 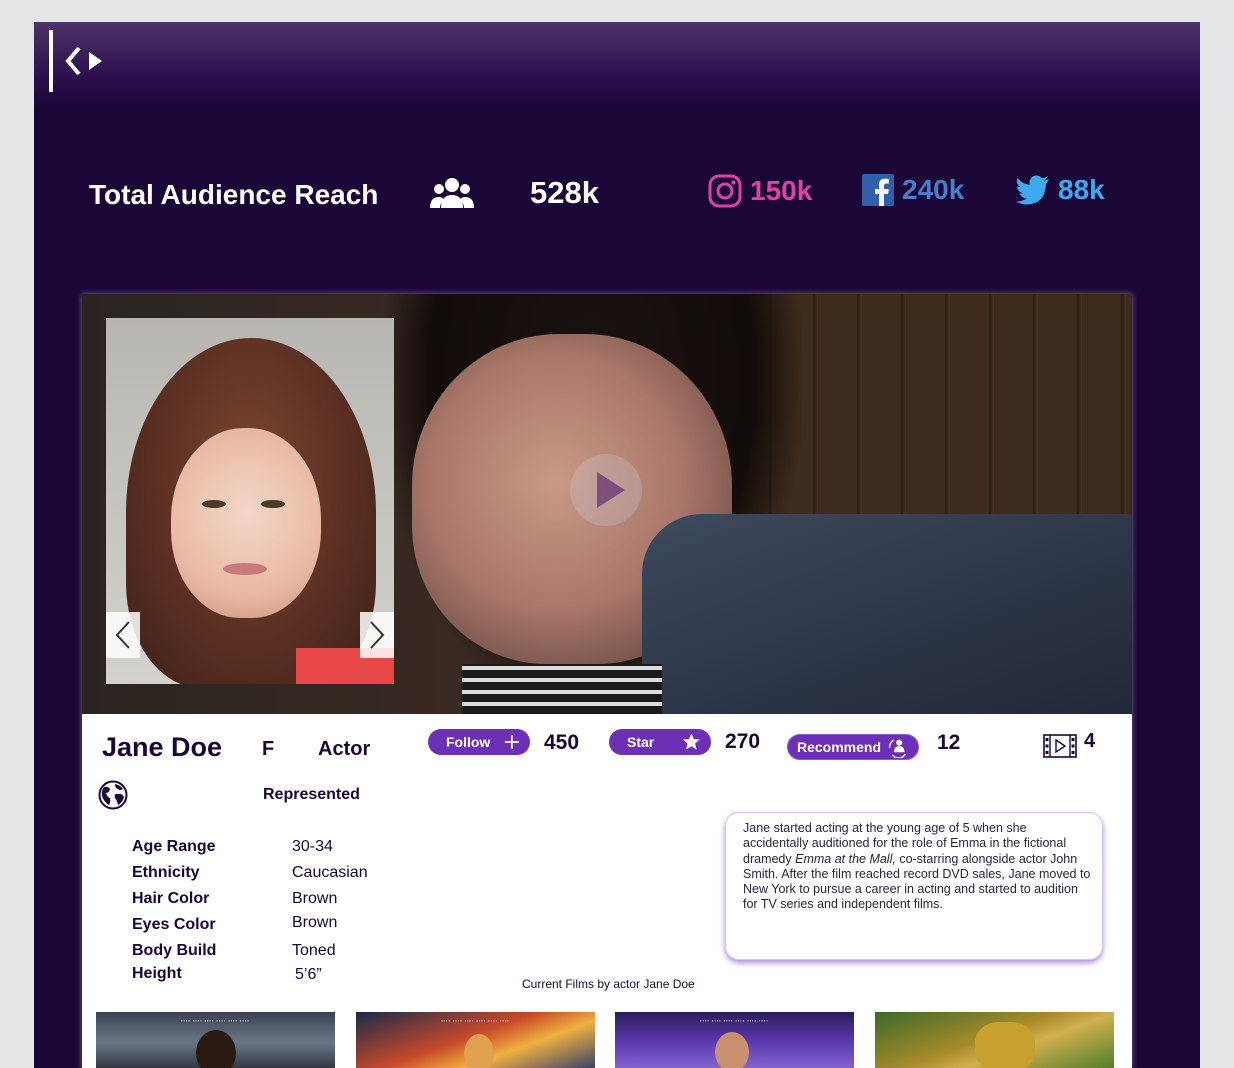 What do you see at coordinates (308, 974) in the screenshot?
I see `attr-value-height: 5’6”` at bounding box center [308, 974].